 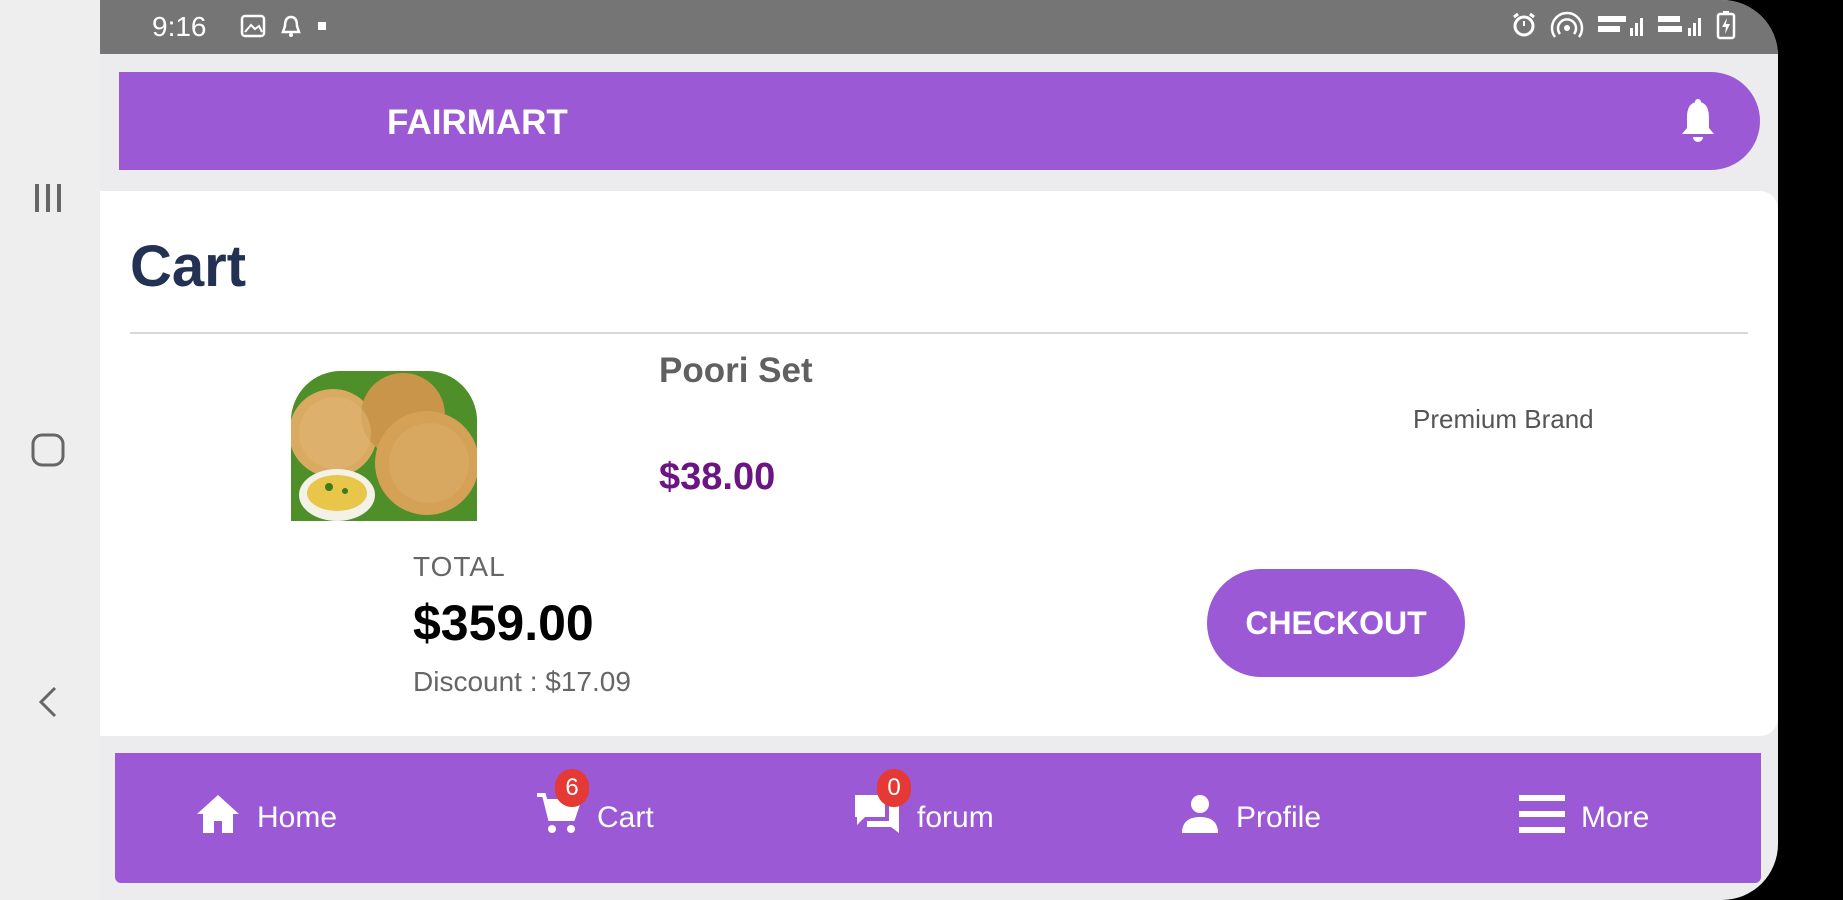 I want to click on product-image, so click(x=384, y=446).